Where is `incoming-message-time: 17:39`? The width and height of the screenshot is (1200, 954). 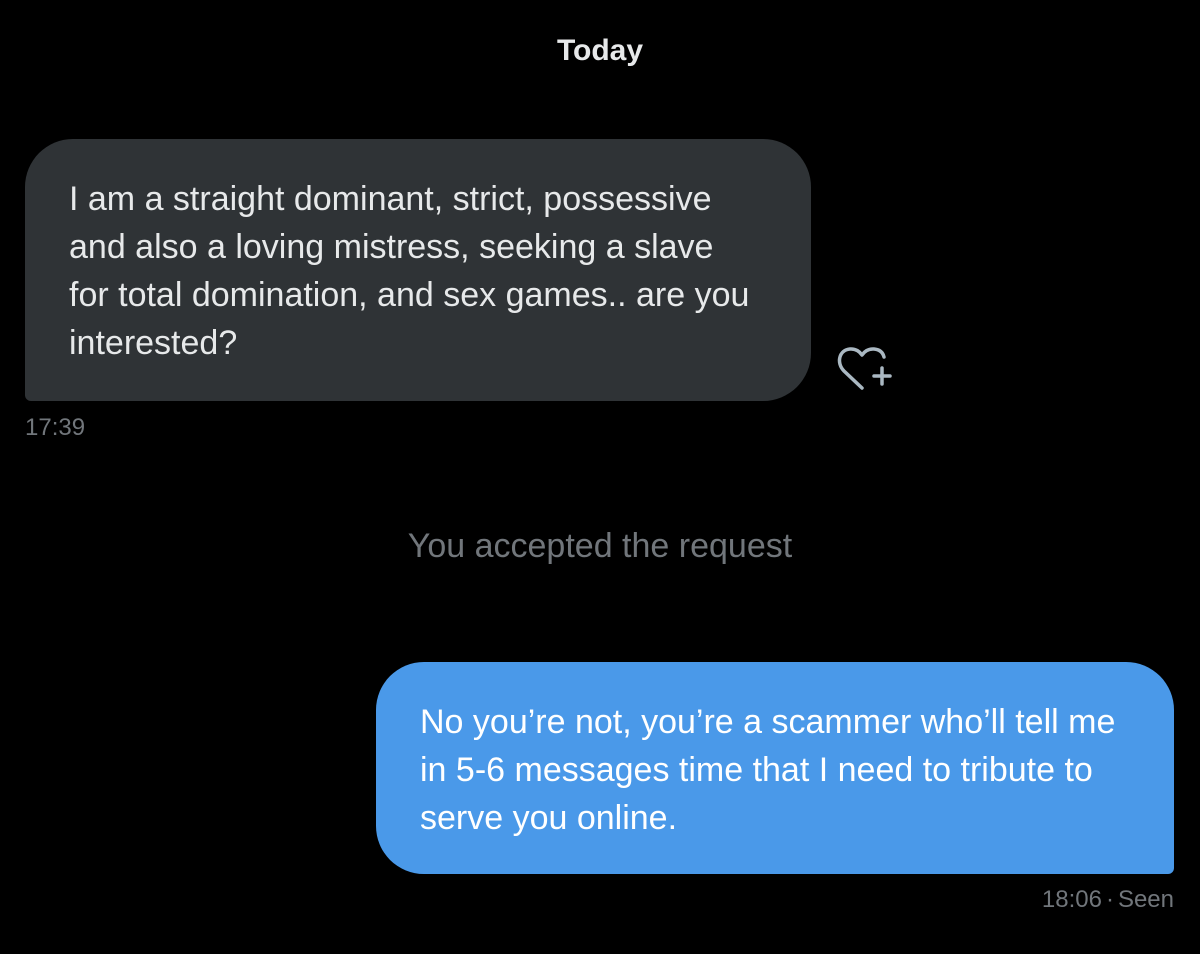 incoming-message-time: 17:39 is located at coordinates (55, 427).